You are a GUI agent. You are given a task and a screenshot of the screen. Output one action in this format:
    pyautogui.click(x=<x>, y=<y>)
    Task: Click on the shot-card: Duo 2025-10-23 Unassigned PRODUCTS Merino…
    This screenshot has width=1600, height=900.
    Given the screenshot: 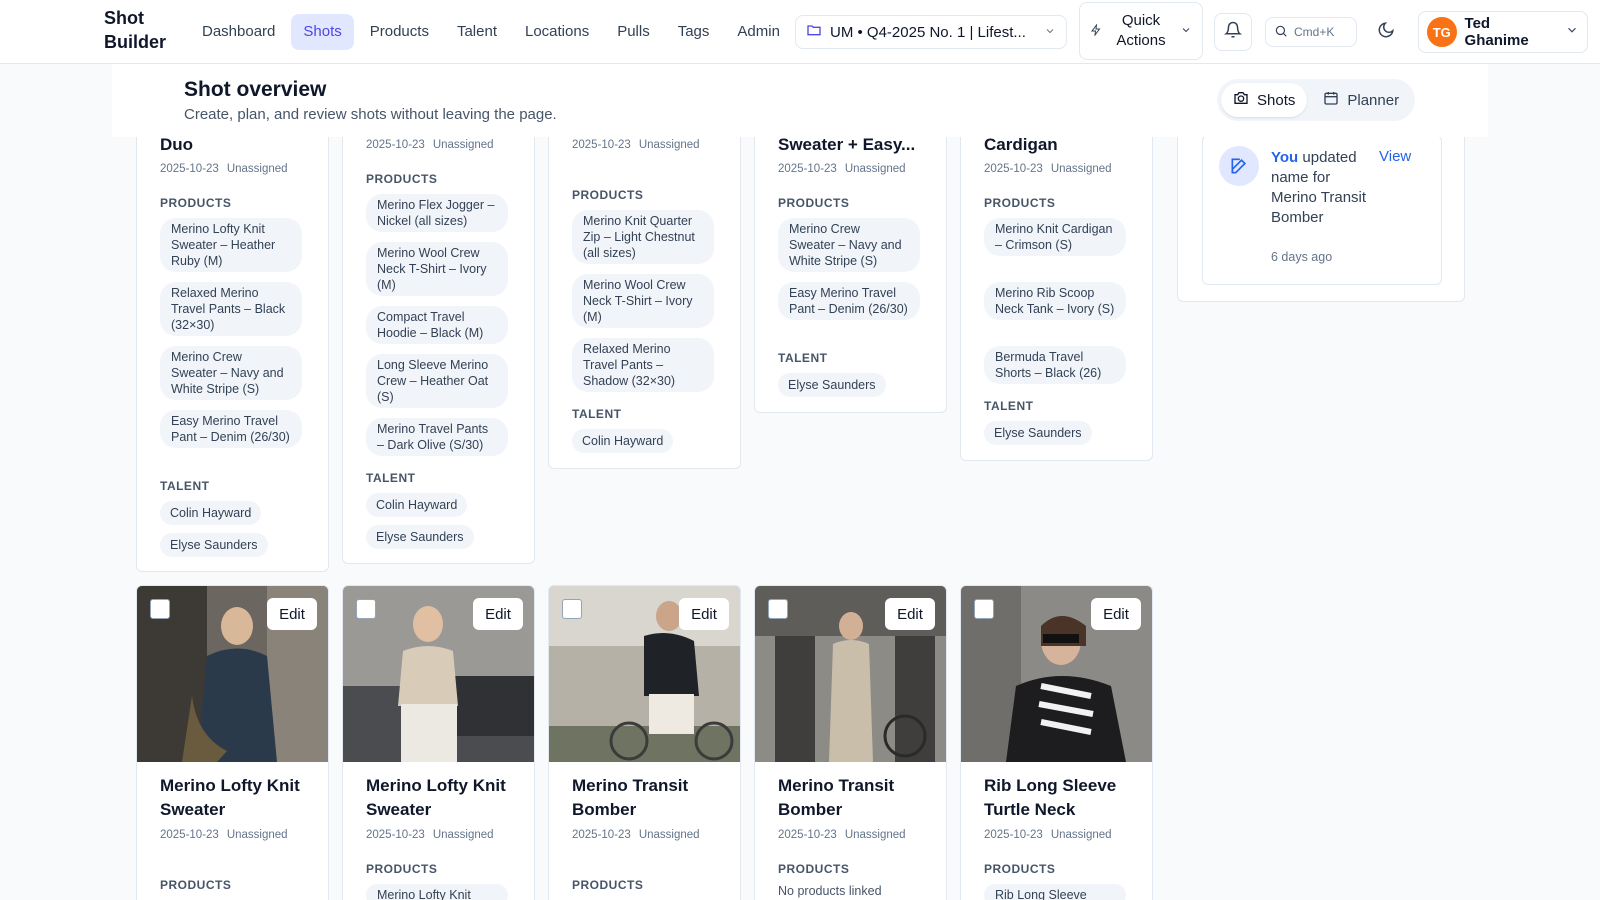 What is the action you would take?
    pyautogui.click(x=232, y=326)
    